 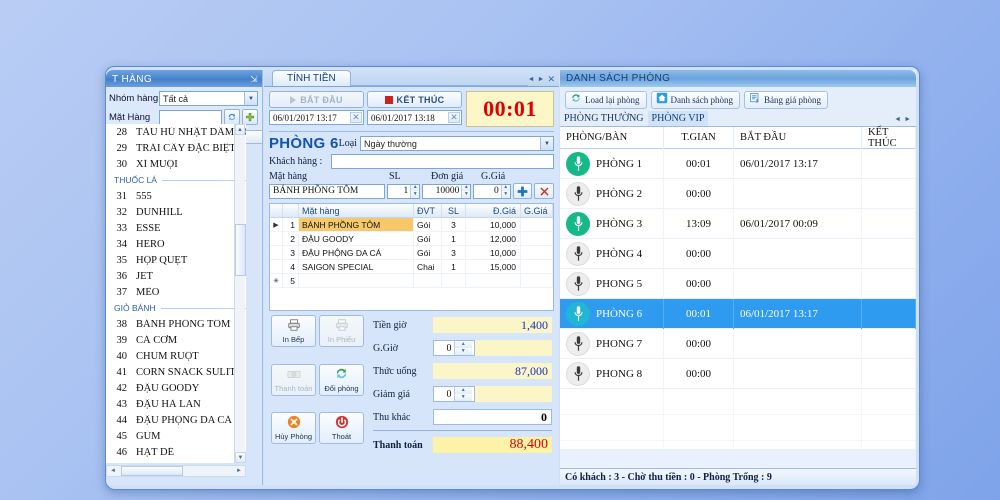 What do you see at coordinates (411, 281) in the screenshot?
I see `table-row: ✳ 5` at bounding box center [411, 281].